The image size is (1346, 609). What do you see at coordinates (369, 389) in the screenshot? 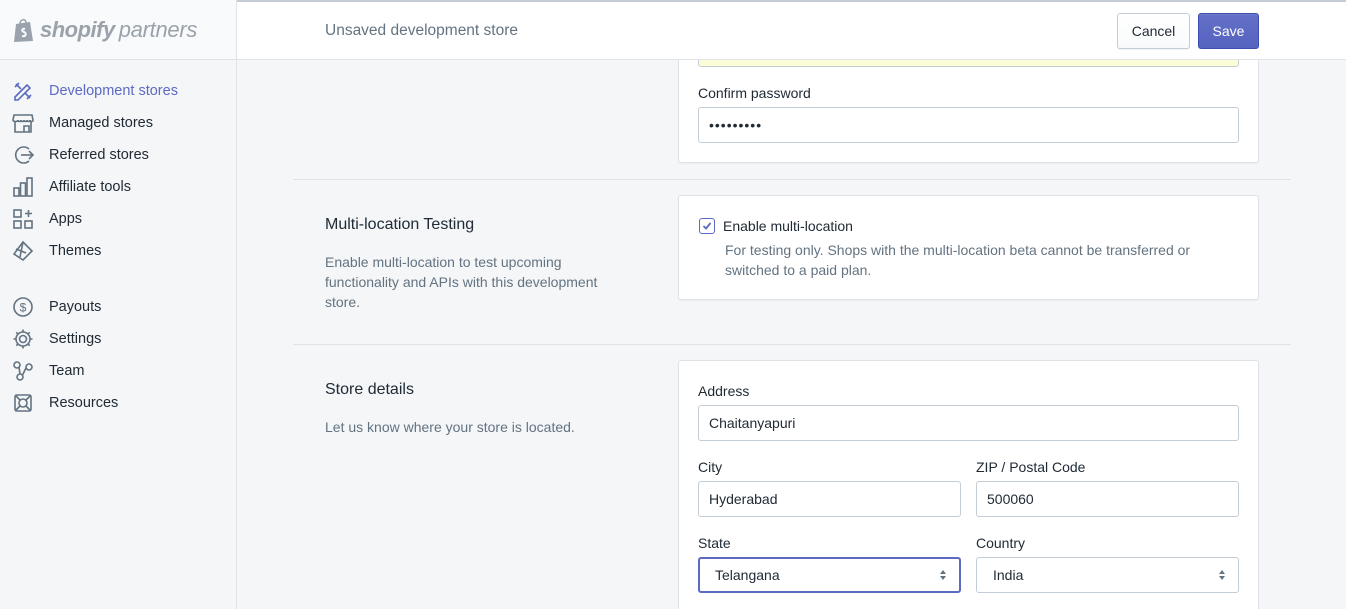
I see `store-details-title: Store details` at bounding box center [369, 389].